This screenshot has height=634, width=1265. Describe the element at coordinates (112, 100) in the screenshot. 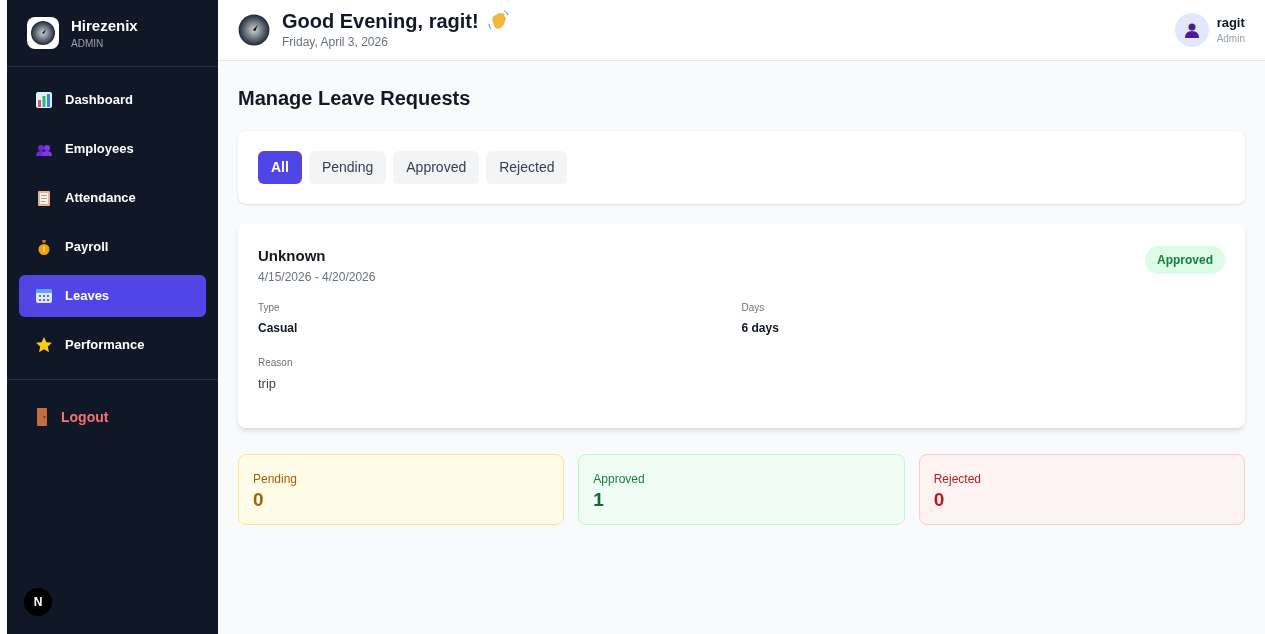

I see `nav-item: Dashboard` at that location.